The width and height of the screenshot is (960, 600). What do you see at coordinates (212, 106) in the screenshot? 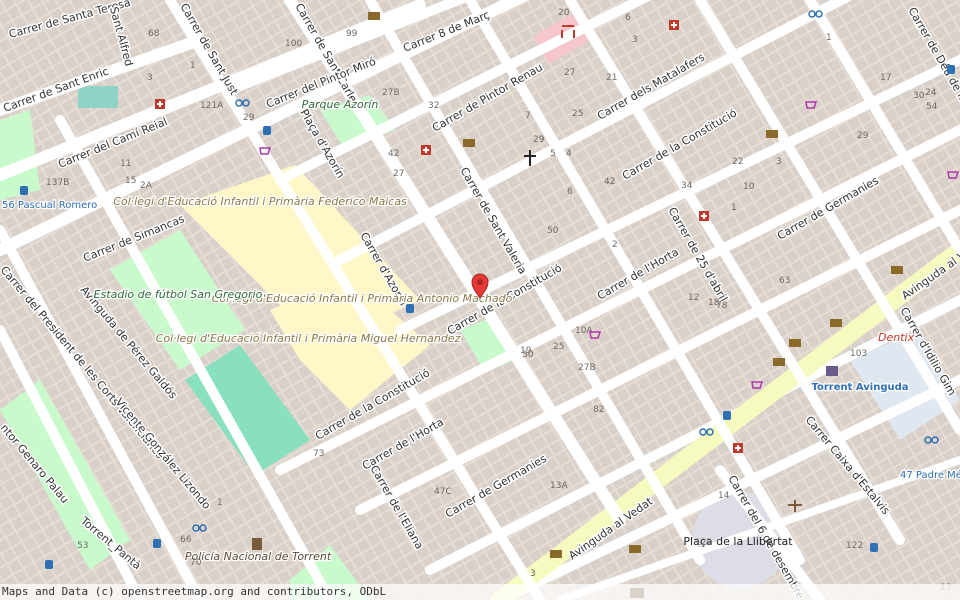
I see `house-number: 121A` at bounding box center [212, 106].